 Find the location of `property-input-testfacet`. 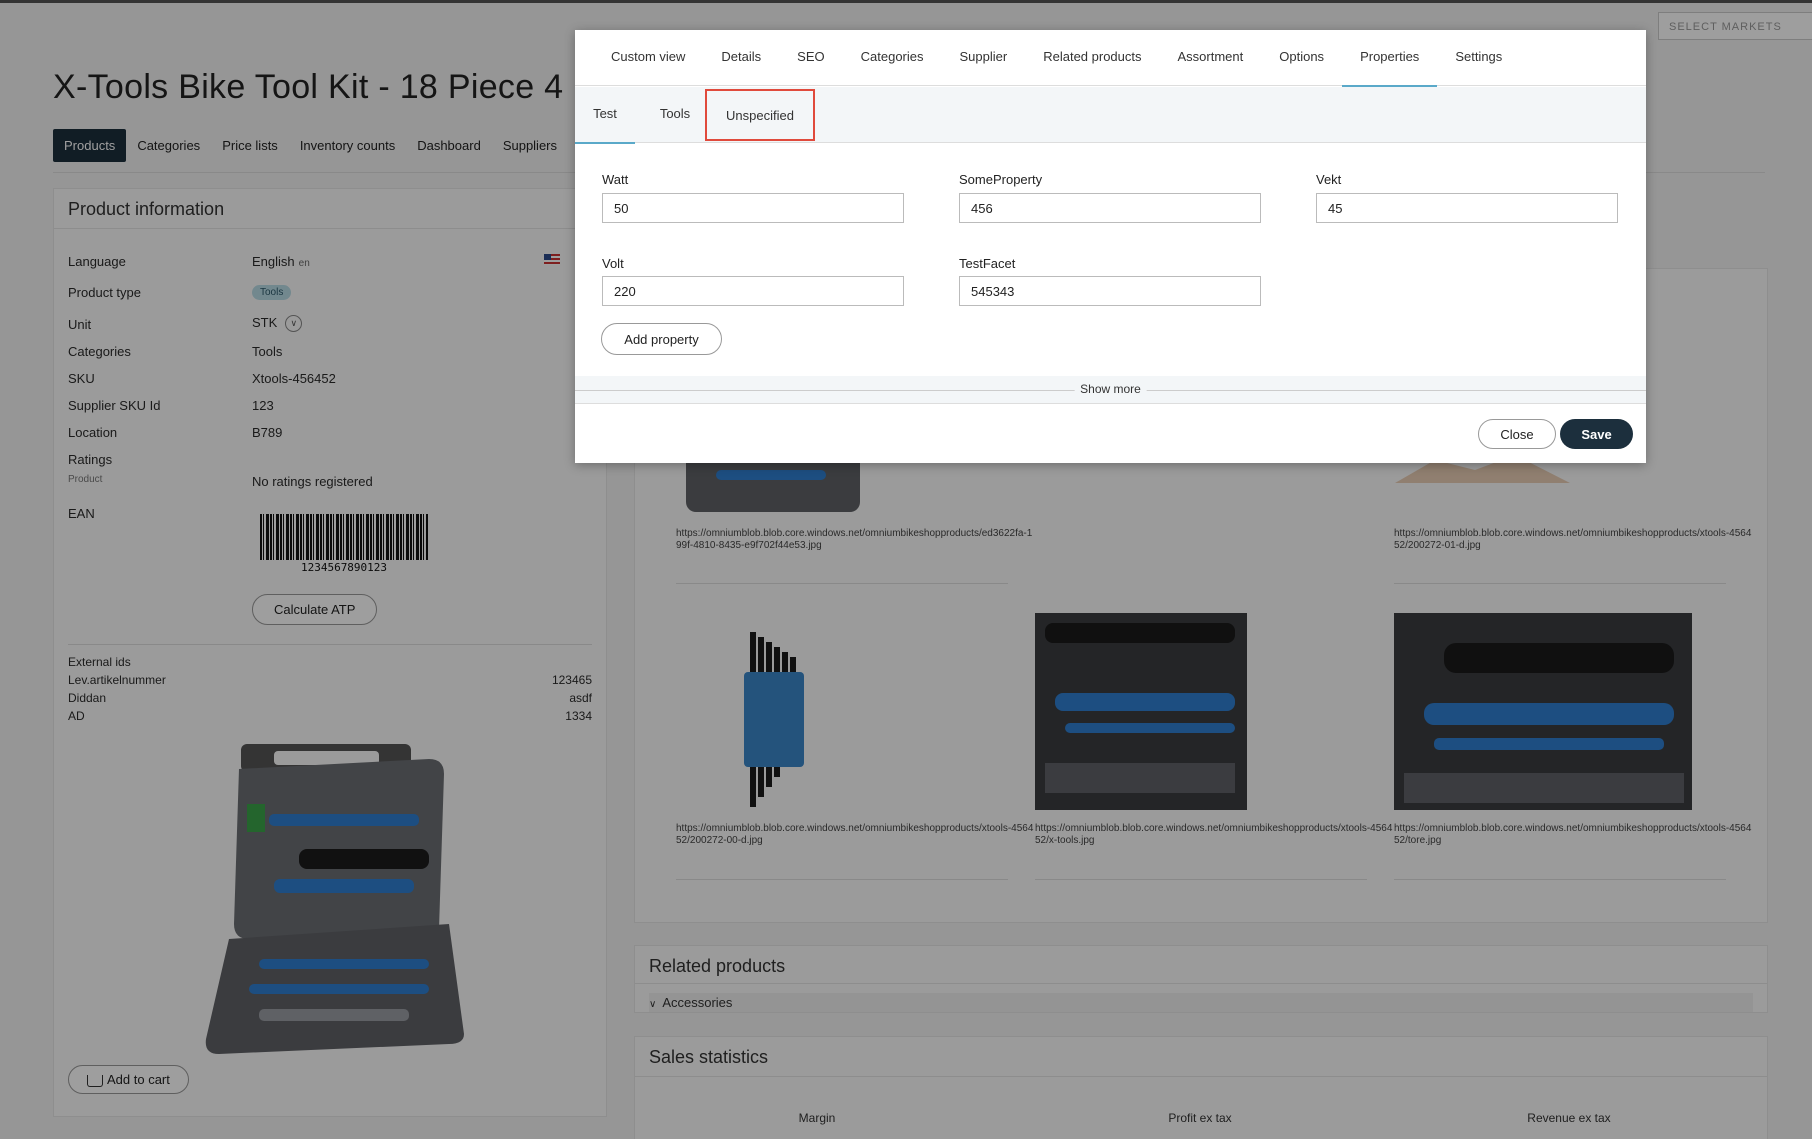

property-input-testfacet is located at coordinates (1110, 291).